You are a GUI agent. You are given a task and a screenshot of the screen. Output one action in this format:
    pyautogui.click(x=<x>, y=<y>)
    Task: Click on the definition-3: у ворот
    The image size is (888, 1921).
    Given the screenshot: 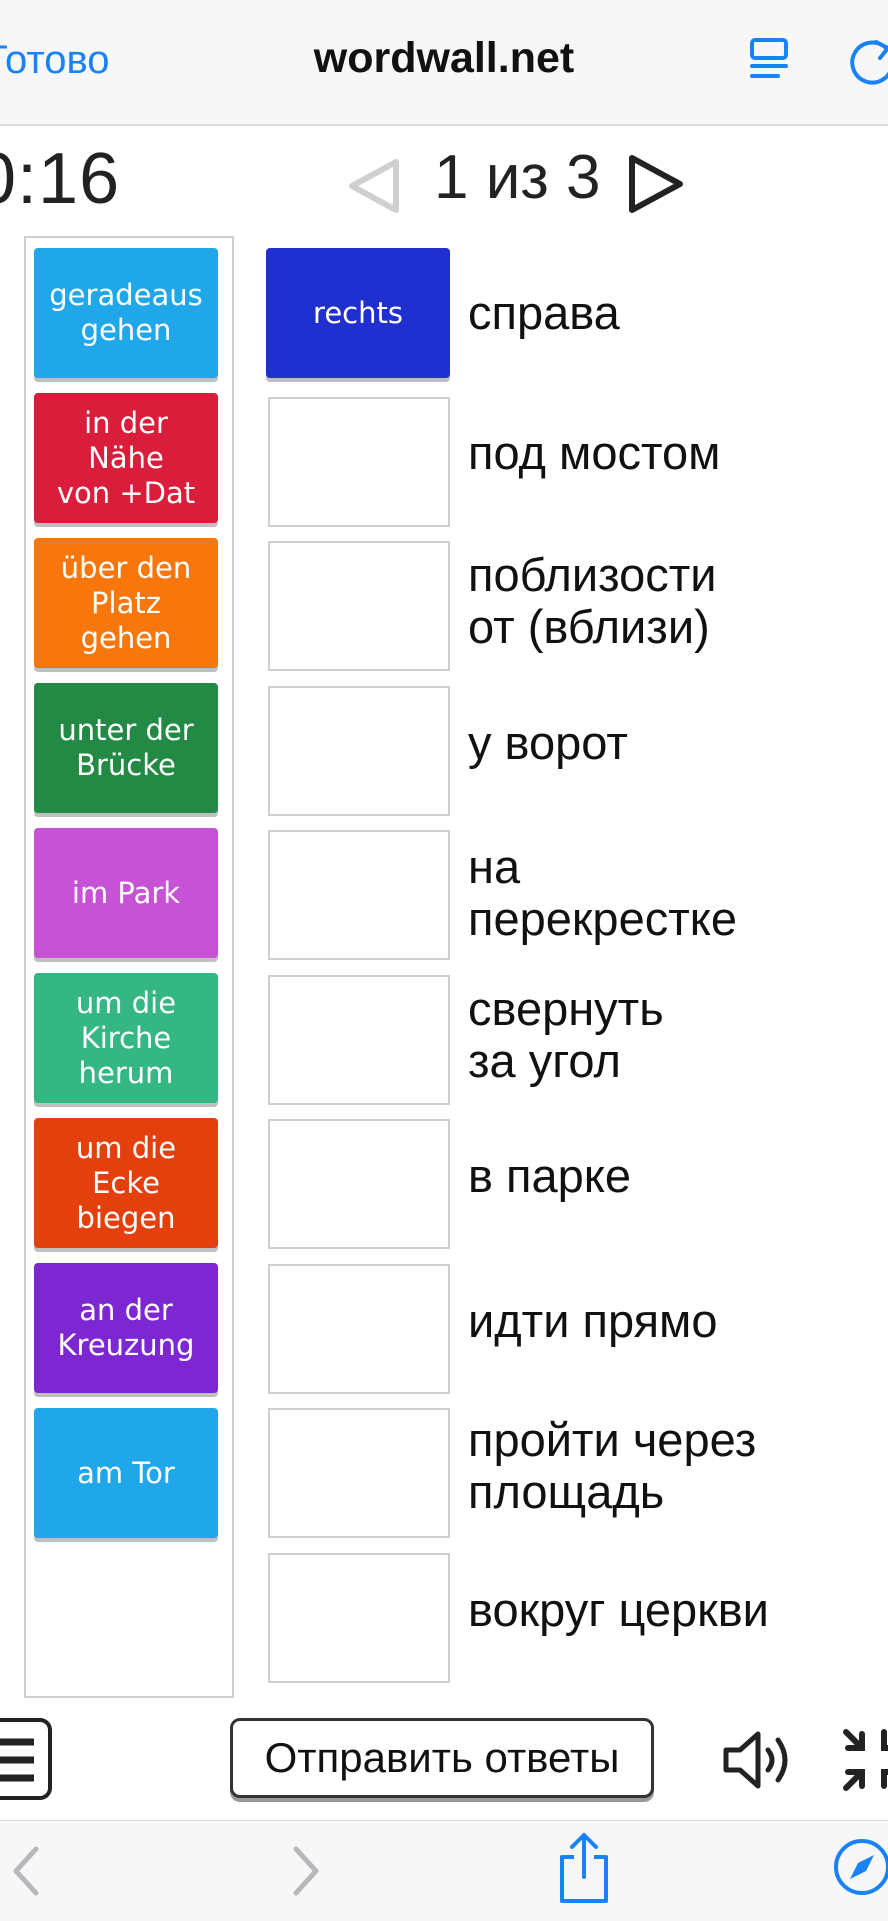 What is the action you would take?
    pyautogui.click(x=548, y=742)
    